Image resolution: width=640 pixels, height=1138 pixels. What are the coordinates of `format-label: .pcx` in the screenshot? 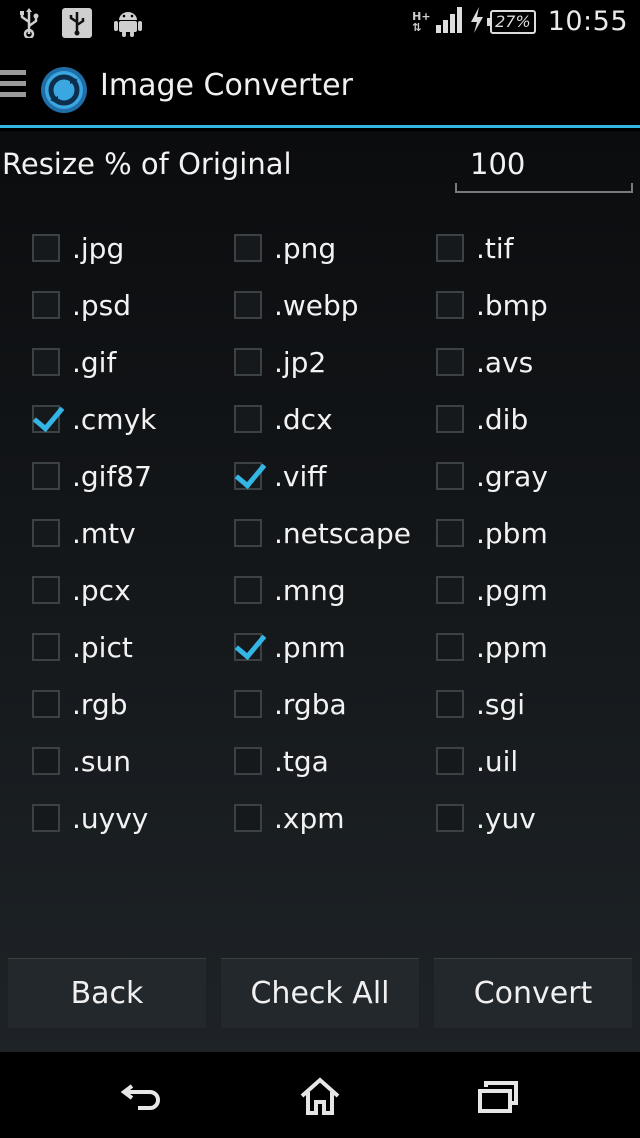 It's located at (101, 590).